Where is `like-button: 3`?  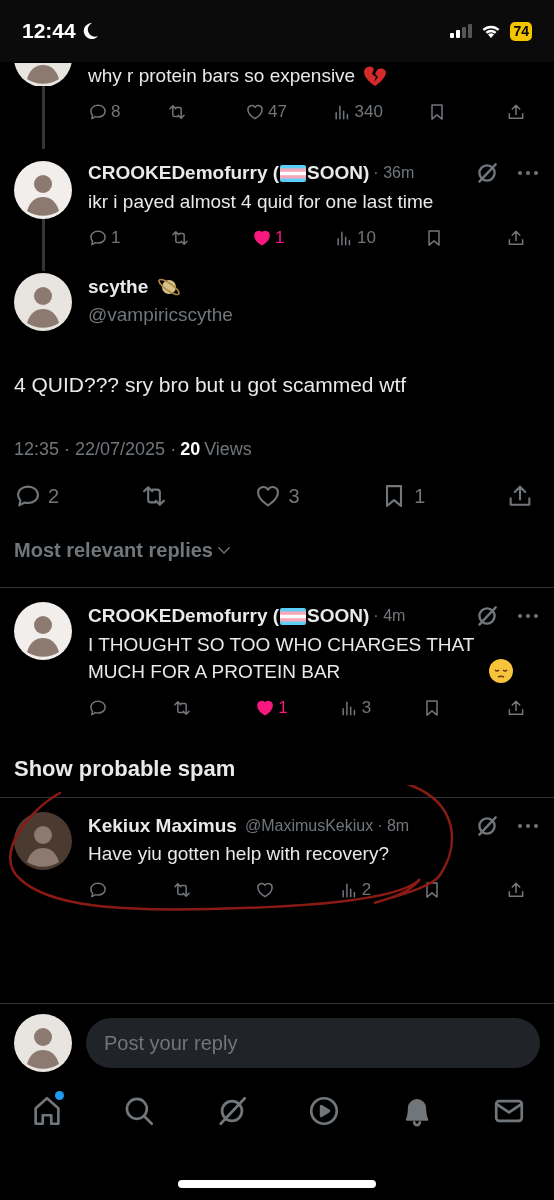 like-button: 3 is located at coordinates (277, 496).